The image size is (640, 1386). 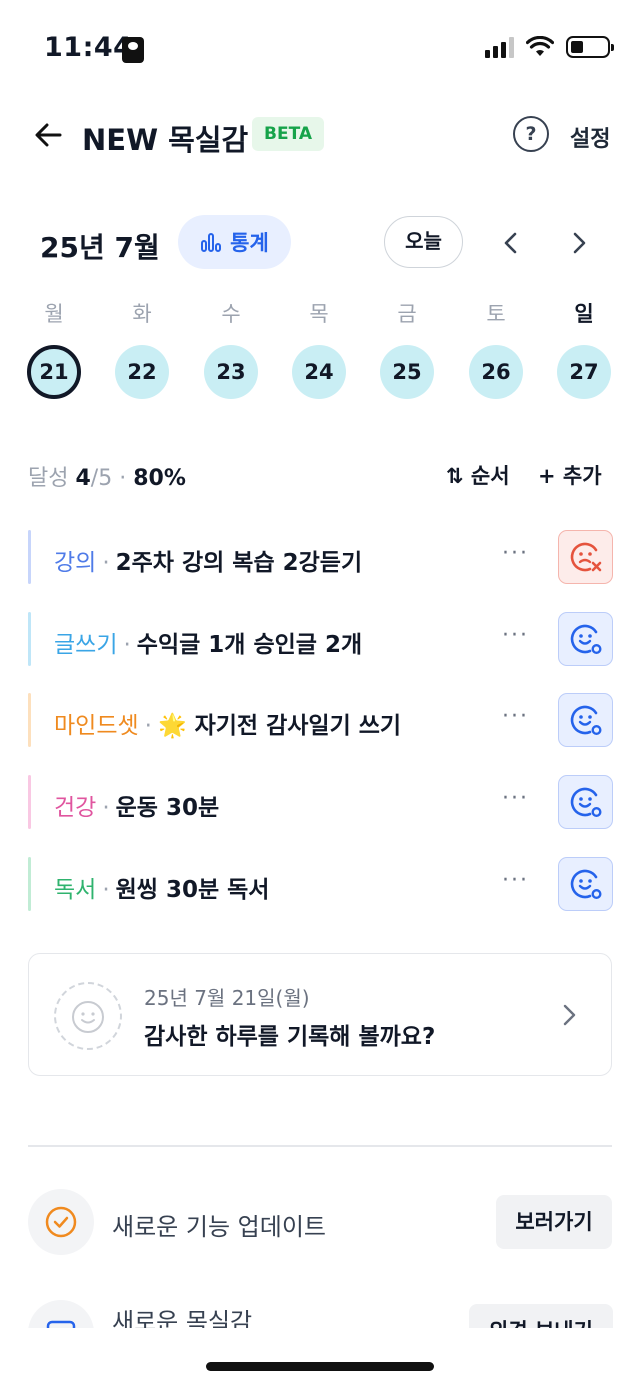 What do you see at coordinates (83, 478) in the screenshot?
I see `progress-done: 4` at bounding box center [83, 478].